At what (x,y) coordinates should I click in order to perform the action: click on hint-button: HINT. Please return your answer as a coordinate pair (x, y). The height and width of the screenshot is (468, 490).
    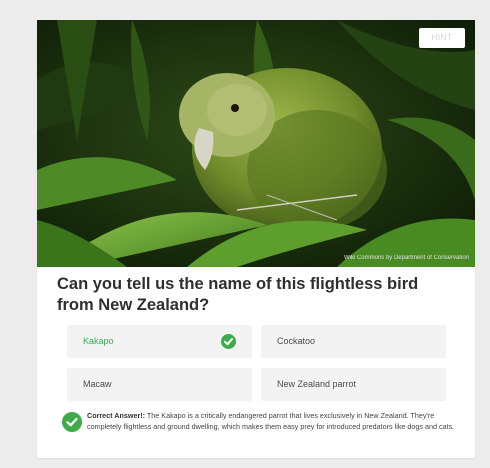
    Looking at the image, I should click on (442, 38).